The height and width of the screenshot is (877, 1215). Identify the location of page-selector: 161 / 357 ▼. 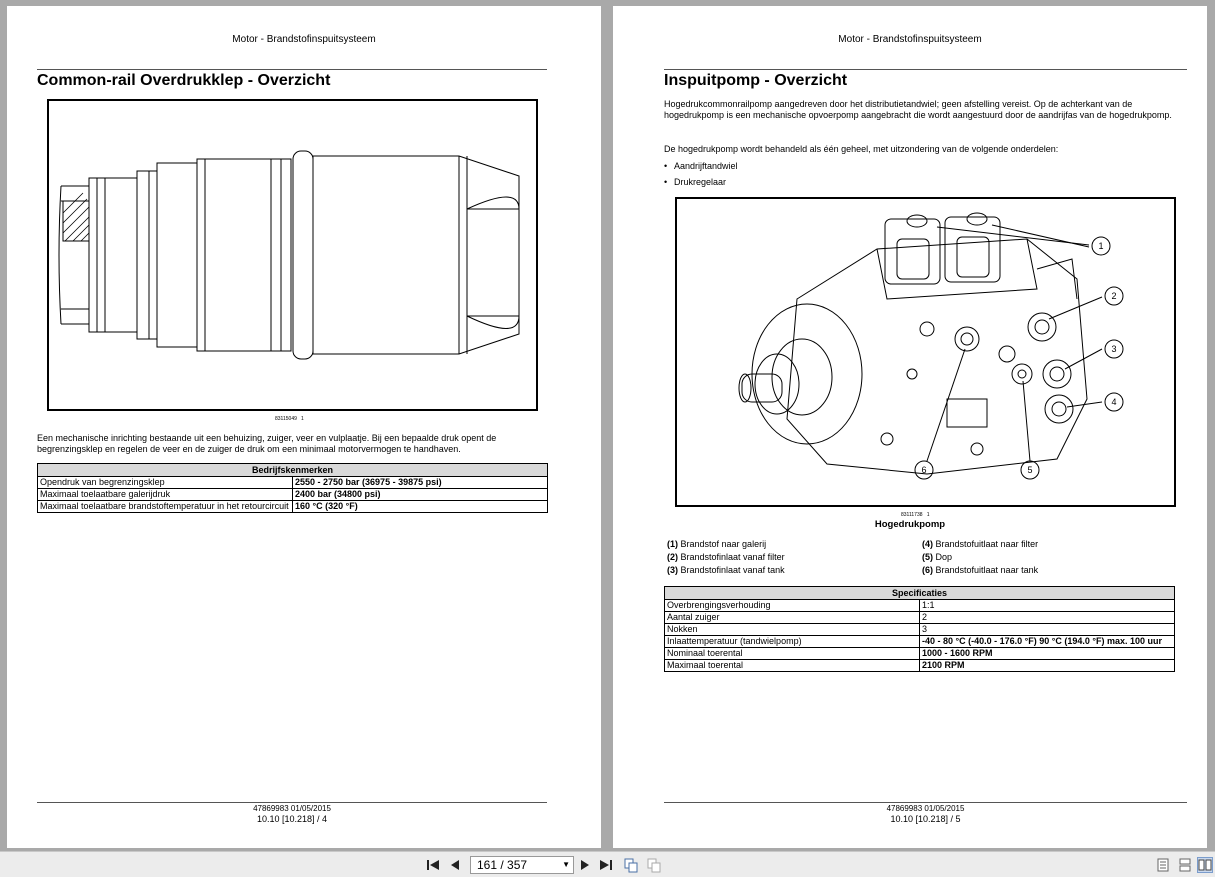
(522, 865).